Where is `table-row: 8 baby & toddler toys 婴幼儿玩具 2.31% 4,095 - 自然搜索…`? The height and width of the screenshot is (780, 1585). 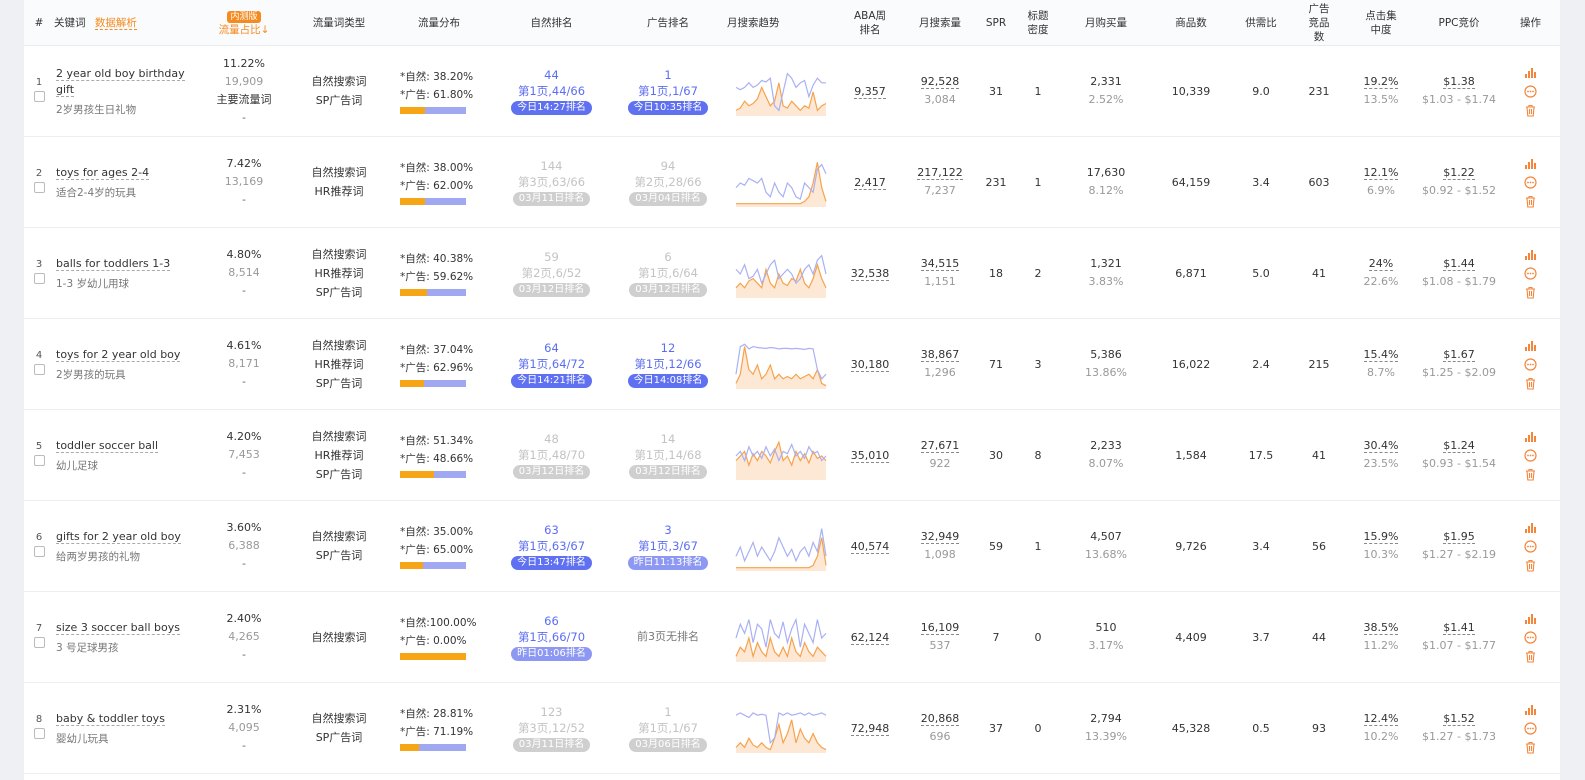
table-row: 8 baby & toddler toys 婴幼儿玩具 2.31% 4,095 - 自然搜索… is located at coordinates (792, 728).